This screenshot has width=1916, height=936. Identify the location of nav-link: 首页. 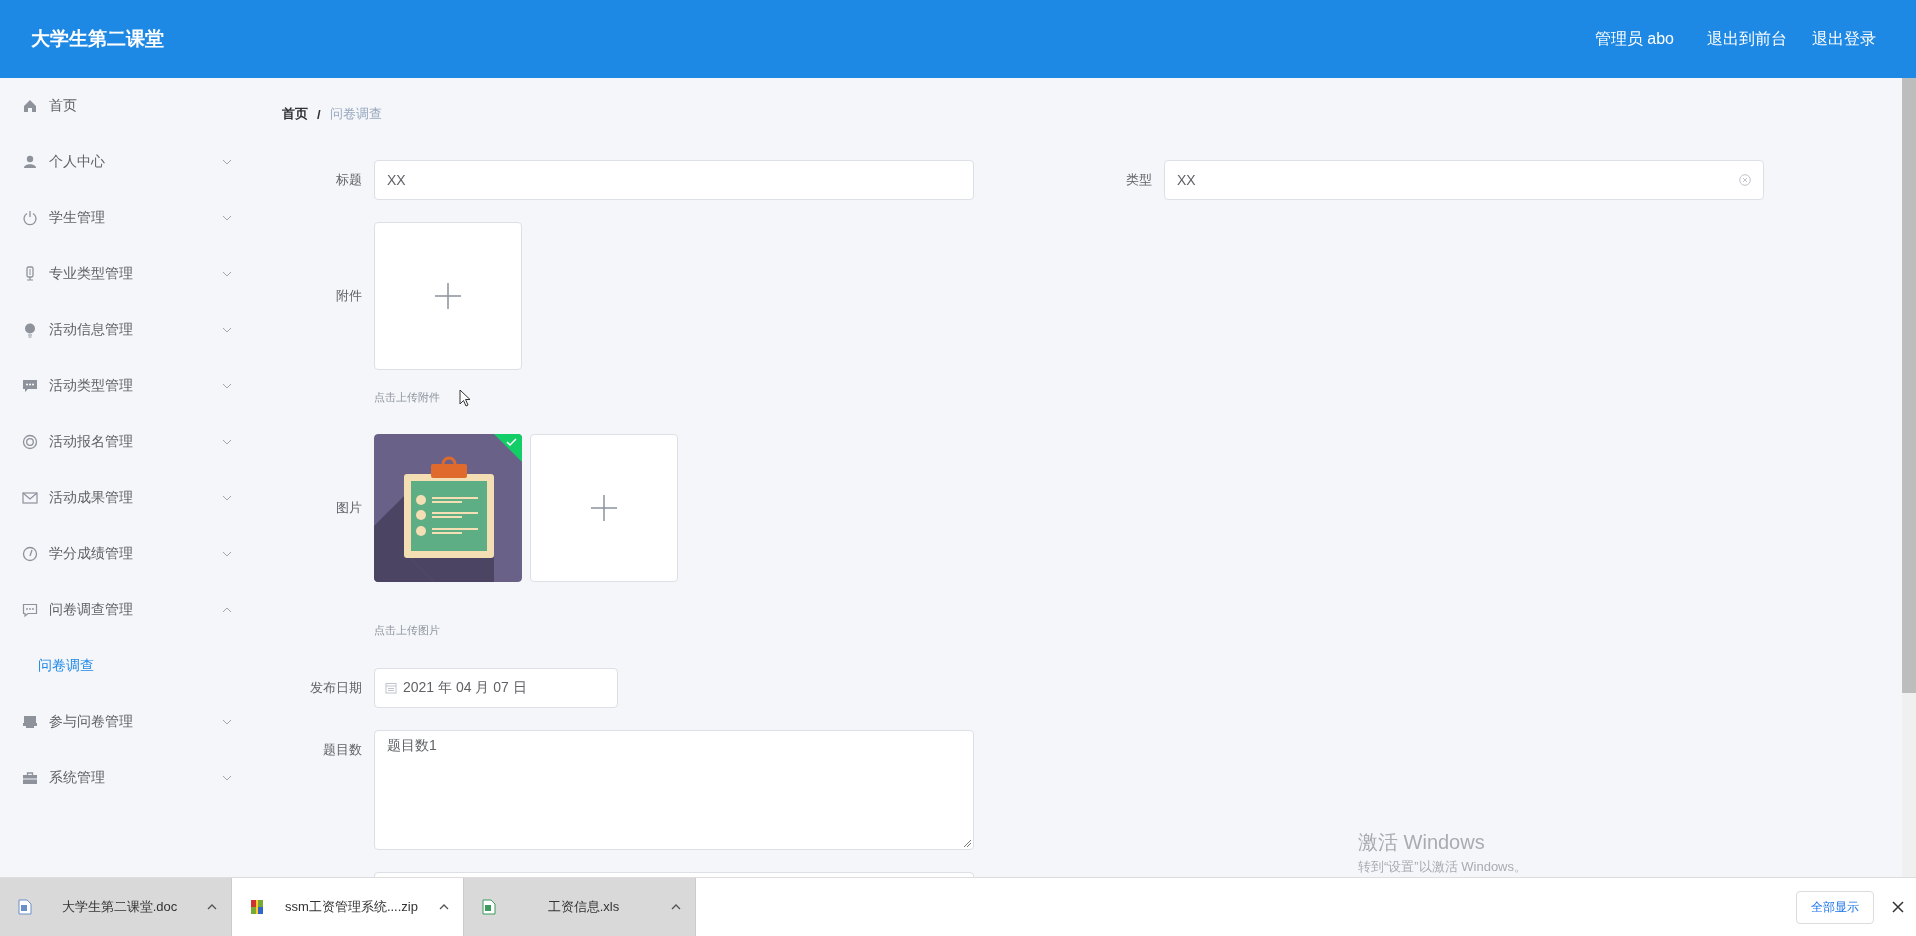
(135, 106).